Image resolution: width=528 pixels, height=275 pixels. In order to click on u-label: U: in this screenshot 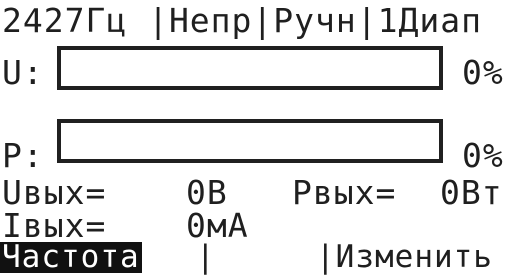, I will do `click(23, 72)`.